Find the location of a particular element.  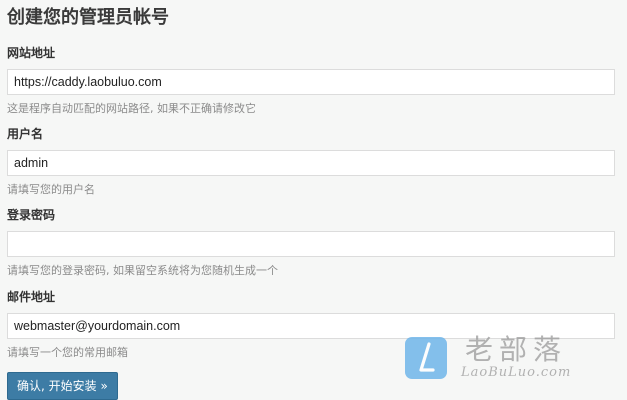

watermark-domain: LaoBuLuo.com is located at coordinates (516, 372).